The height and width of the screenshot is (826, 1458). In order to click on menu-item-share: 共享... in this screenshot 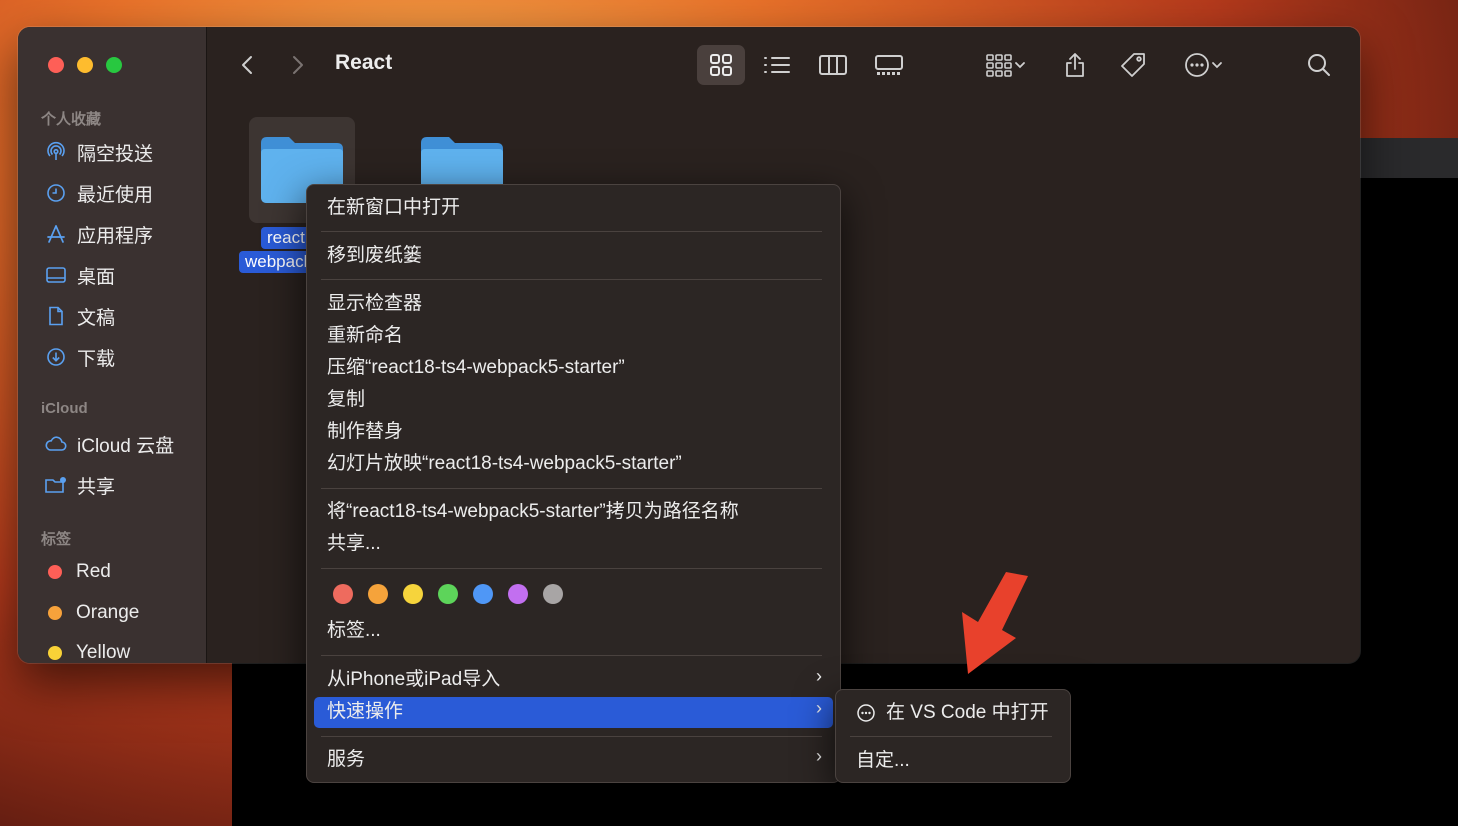, I will do `click(354, 544)`.